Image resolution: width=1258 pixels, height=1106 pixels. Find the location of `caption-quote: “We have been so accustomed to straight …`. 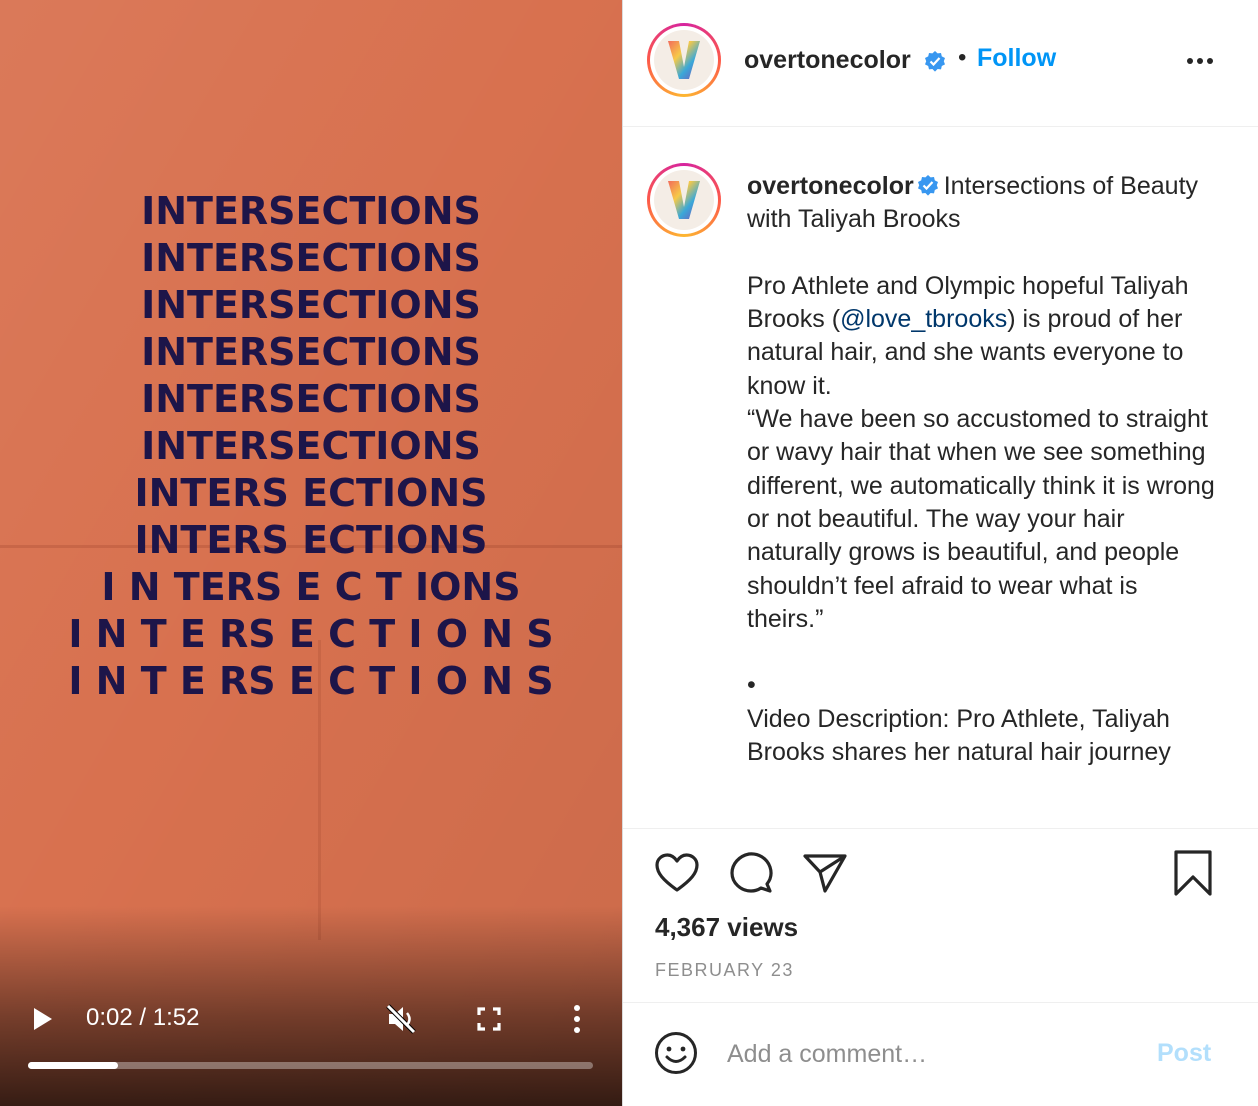

caption-quote: “We have been so accustomed to straight … is located at coordinates (981, 519).